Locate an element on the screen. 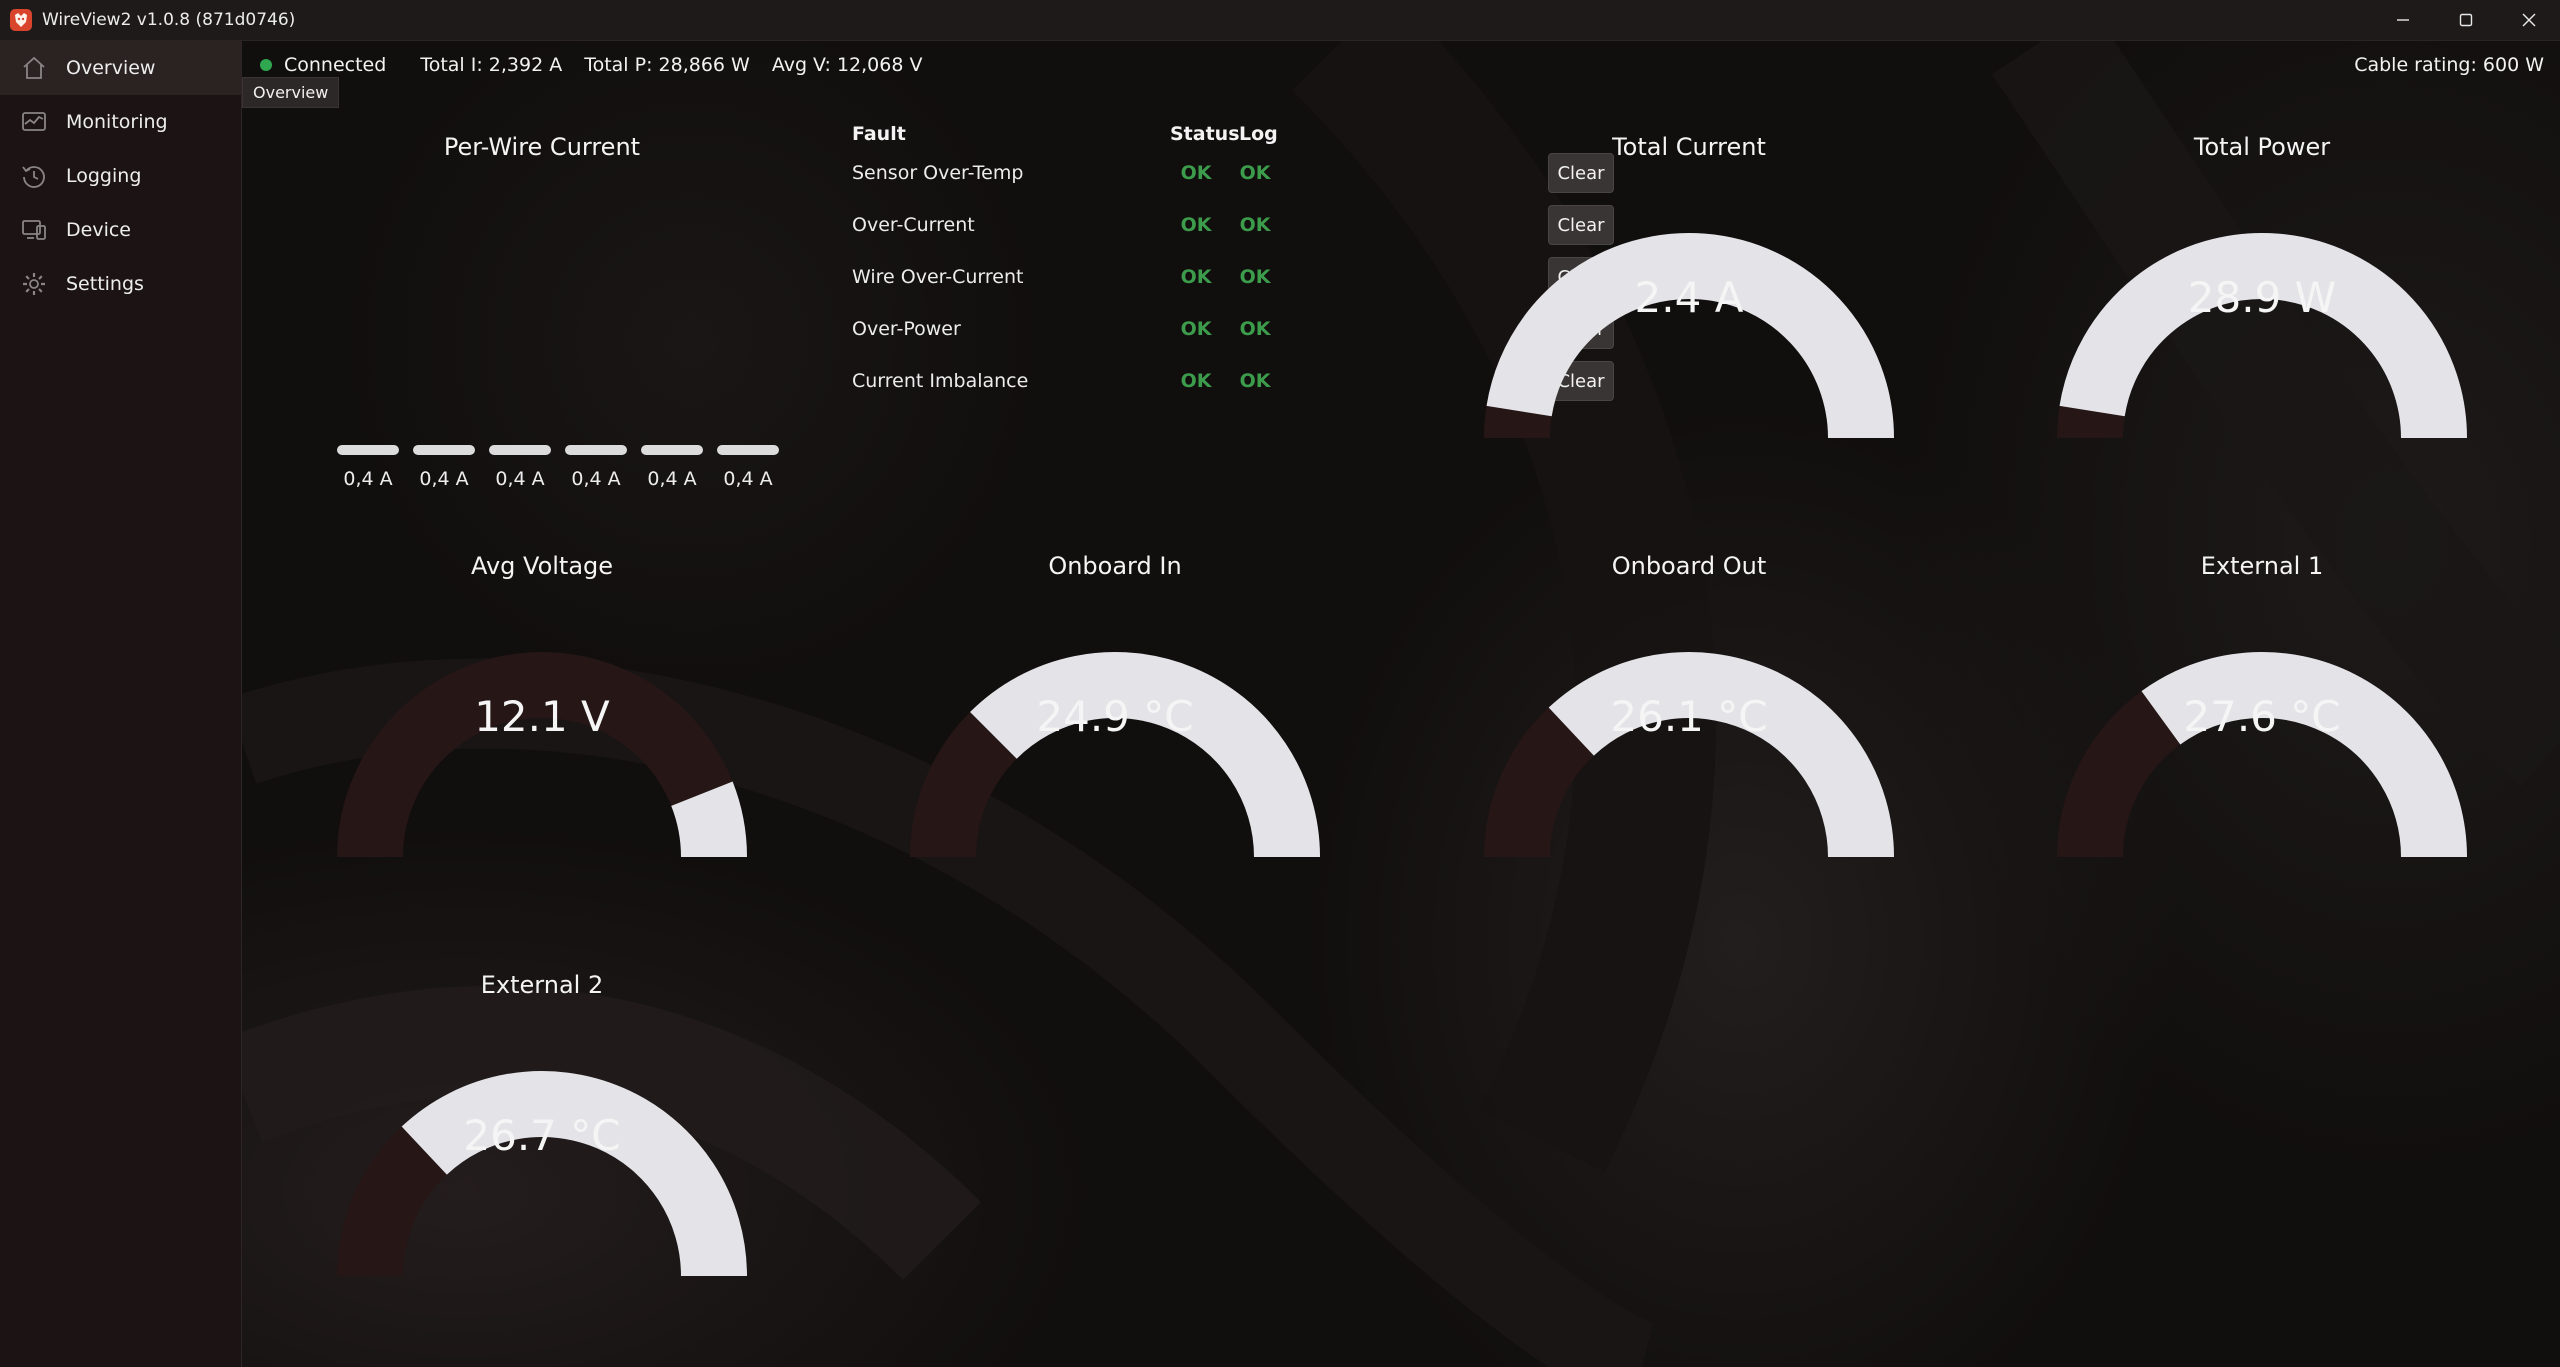 This screenshot has width=2560, height=1367. monitoring-icon is located at coordinates (34, 121).